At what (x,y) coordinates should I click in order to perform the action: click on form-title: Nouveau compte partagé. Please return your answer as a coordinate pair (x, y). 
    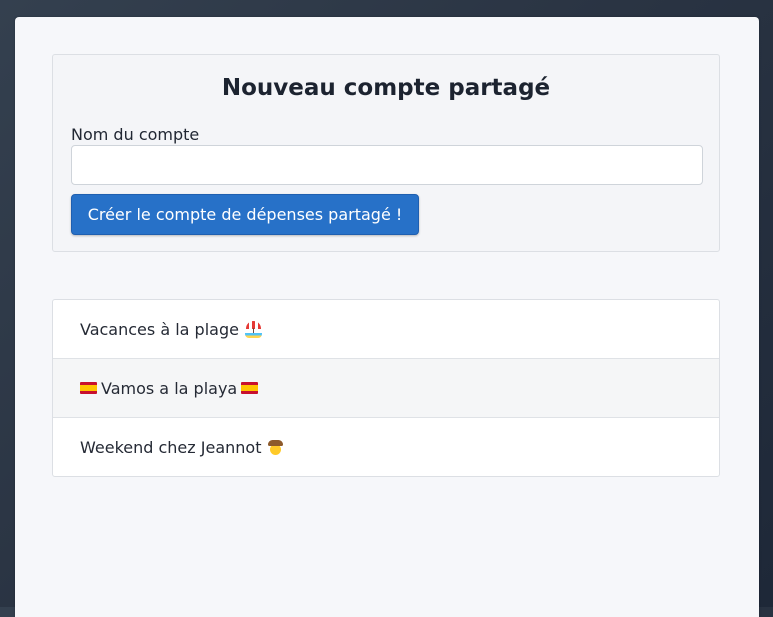
    Looking at the image, I should click on (386, 88).